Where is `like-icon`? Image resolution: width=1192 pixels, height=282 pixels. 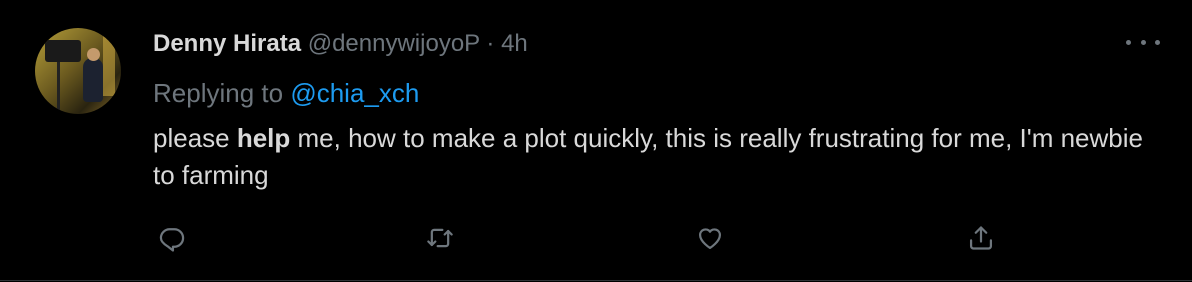
like-icon is located at coordinates (710, 239).